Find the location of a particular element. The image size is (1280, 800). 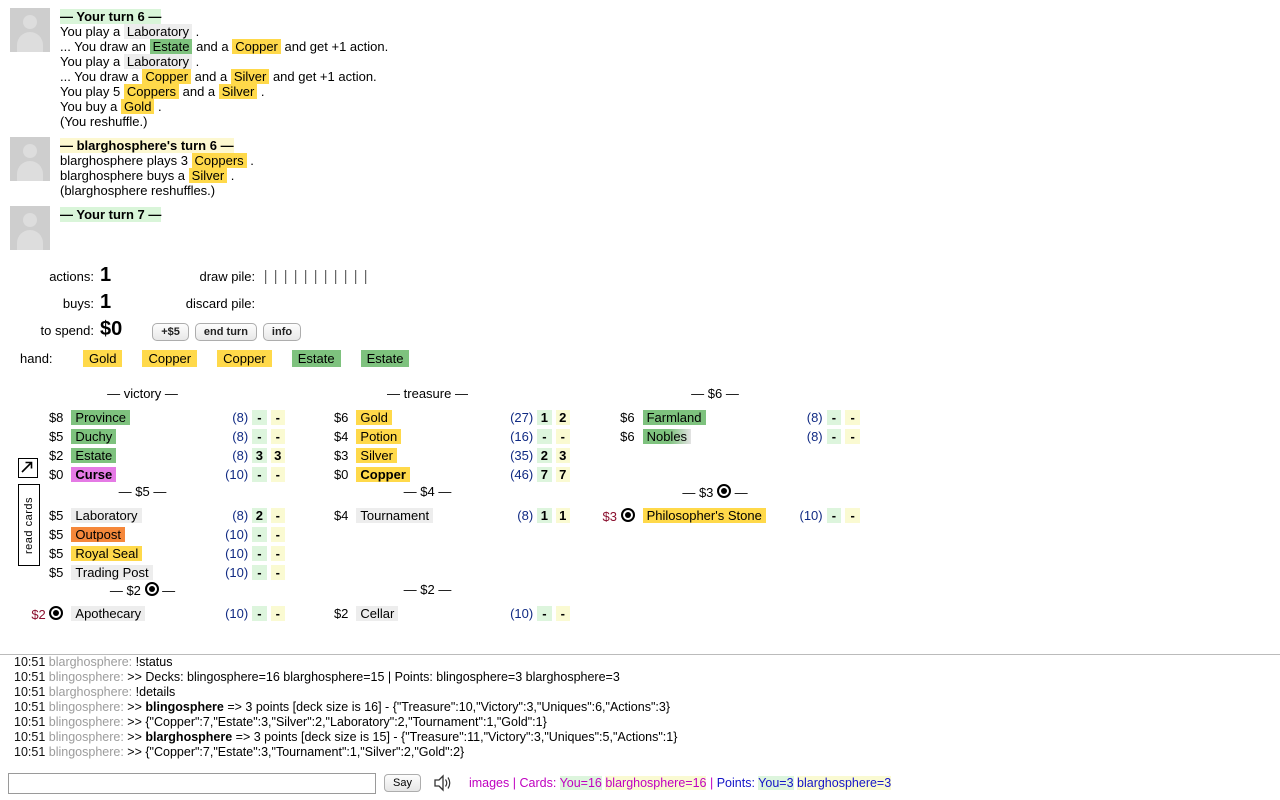

supply-row: $5 Royal Seal (10) - - is located at coordinates (142, 553).